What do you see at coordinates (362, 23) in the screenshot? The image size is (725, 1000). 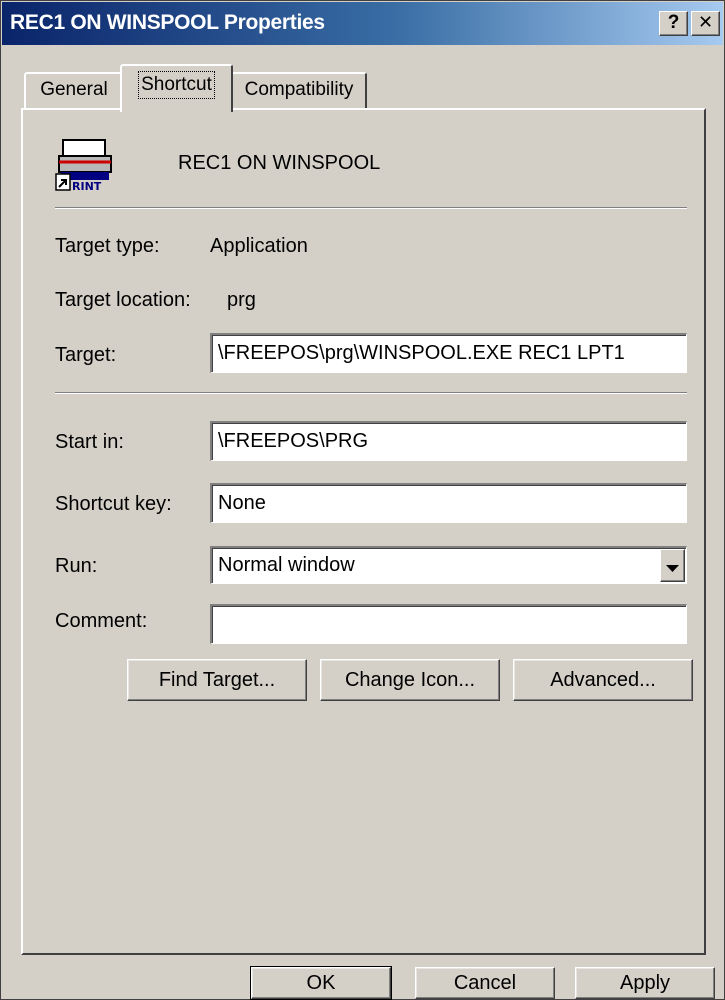 I see `title-bar: REC1 ON WINSPOOL Properties ? ✕` at bounding box center [362, 23].